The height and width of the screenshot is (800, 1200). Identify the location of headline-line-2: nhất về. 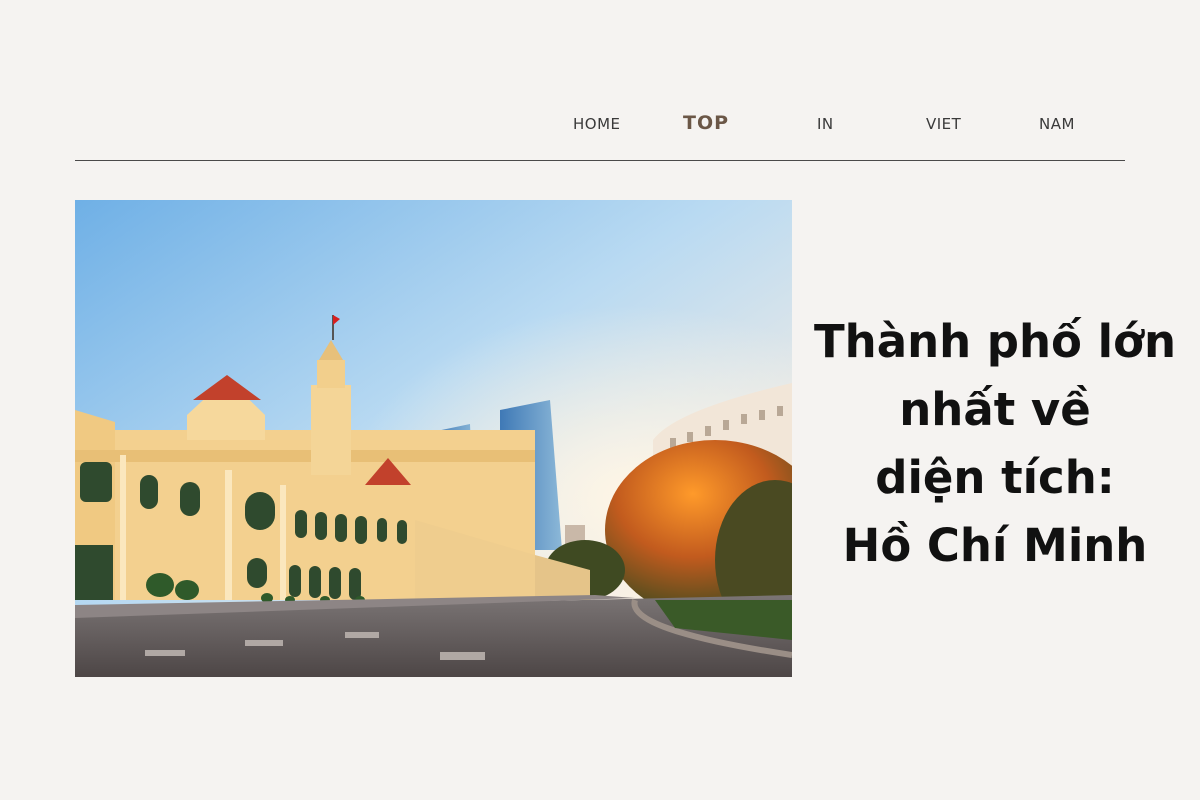
(995, 409).